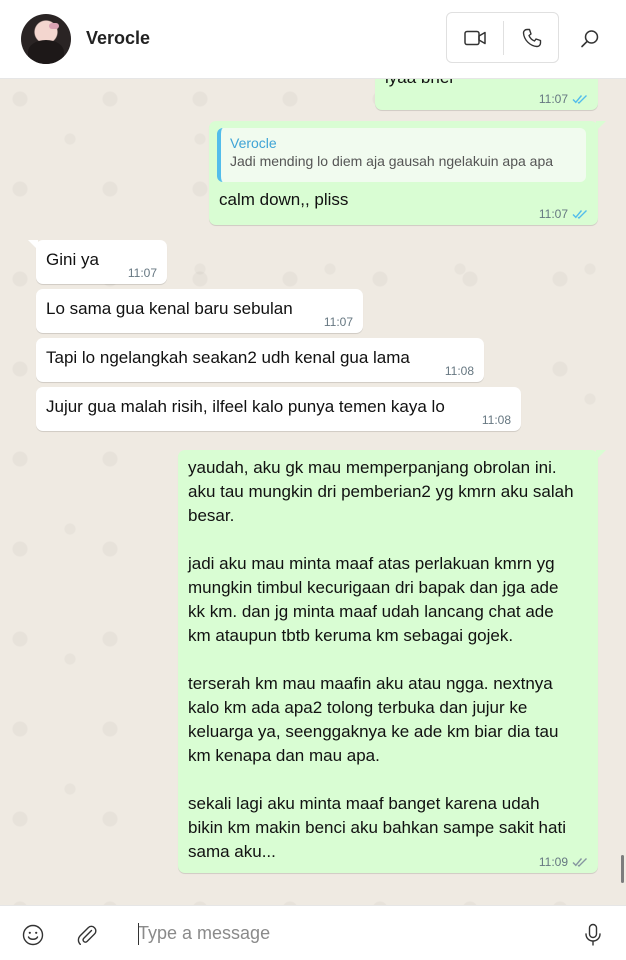 The width and height of the screenshot is (626, 960). I want to click on message-composer, so click(313, 932).